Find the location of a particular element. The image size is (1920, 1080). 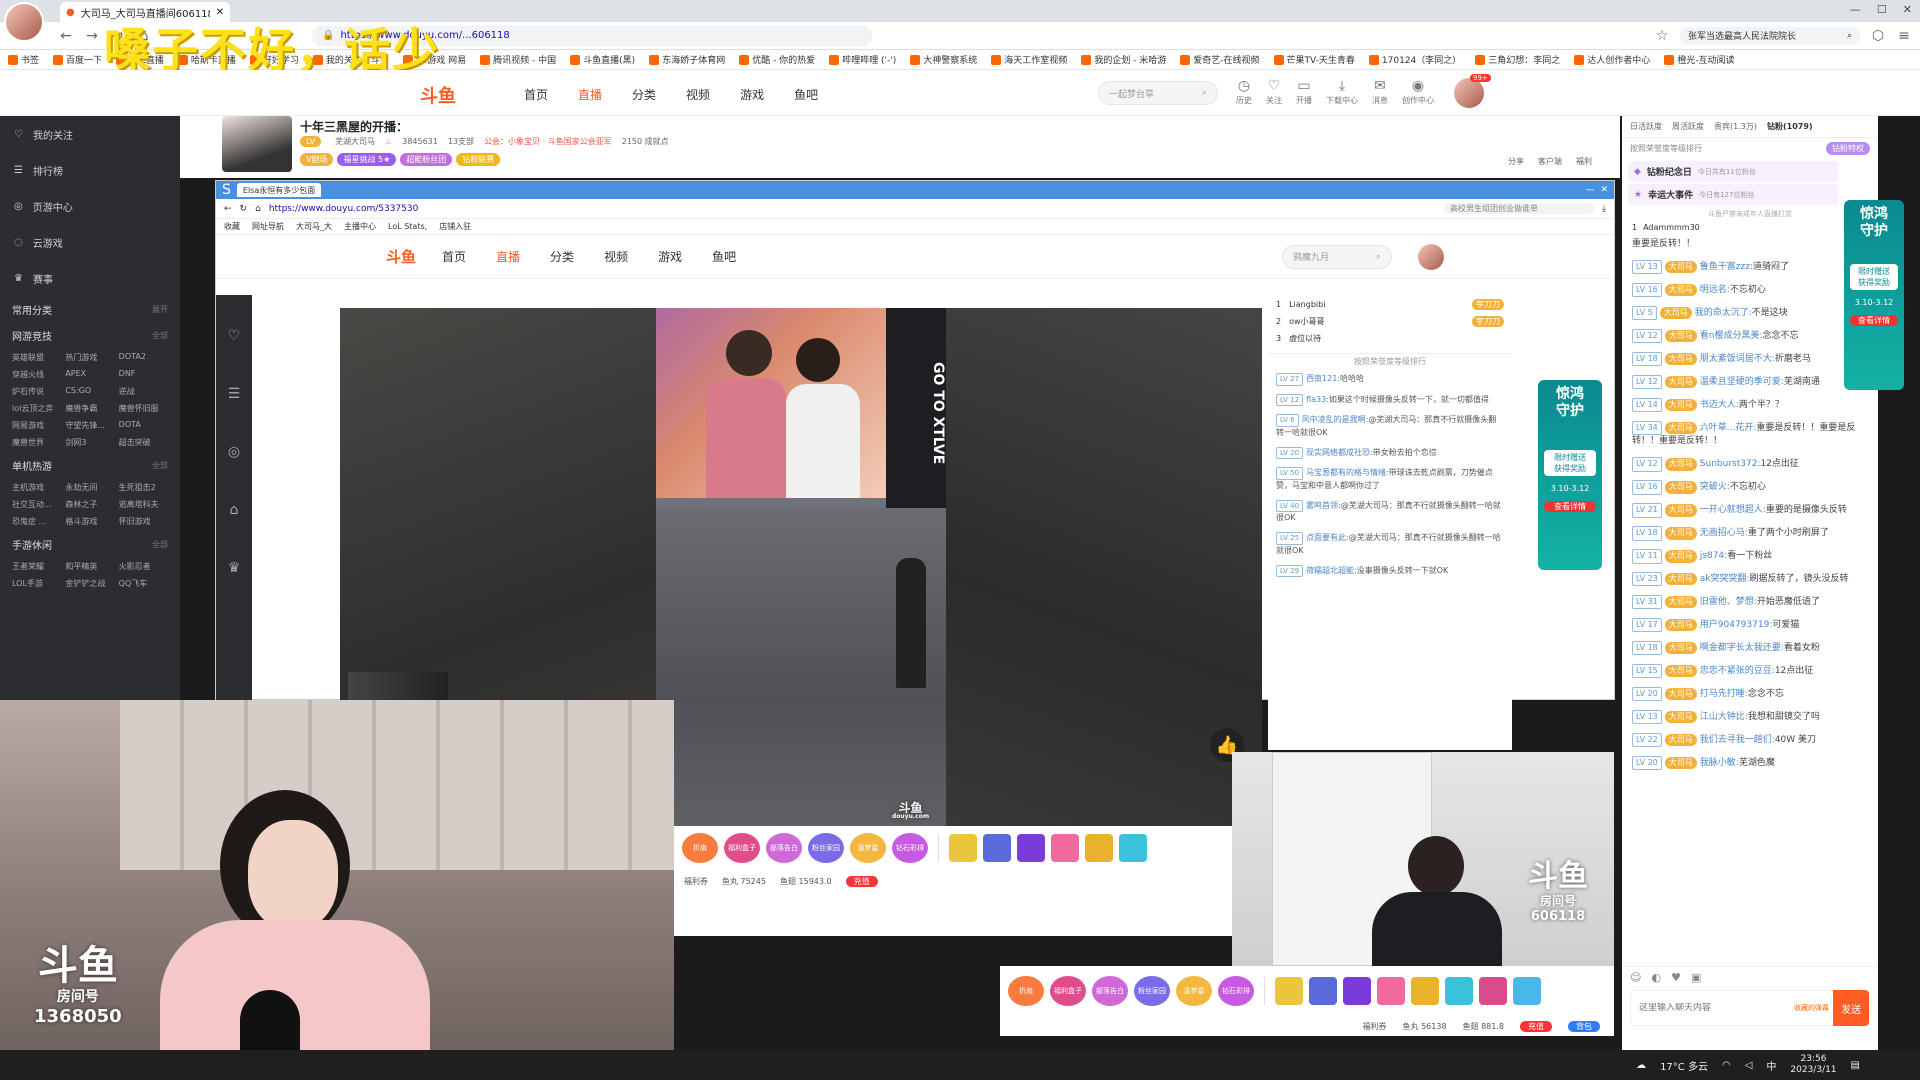

streamer-name: 芜湖大司马 is located at coordinates (355, 141).